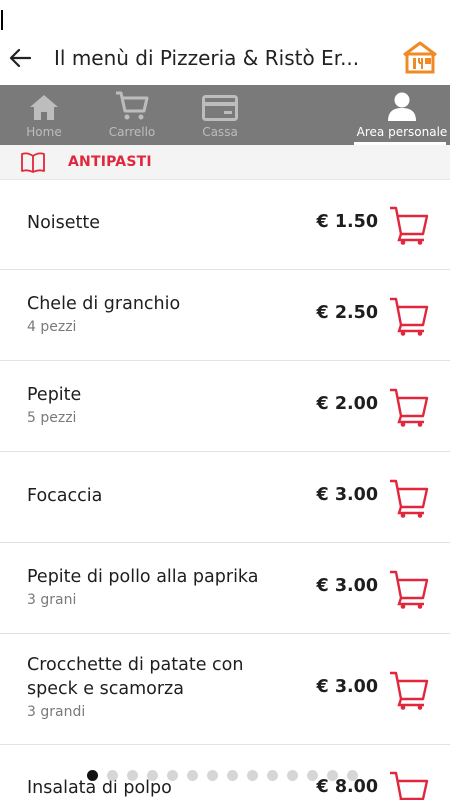  I want to click on restaurant-icon, so click(420, 57).